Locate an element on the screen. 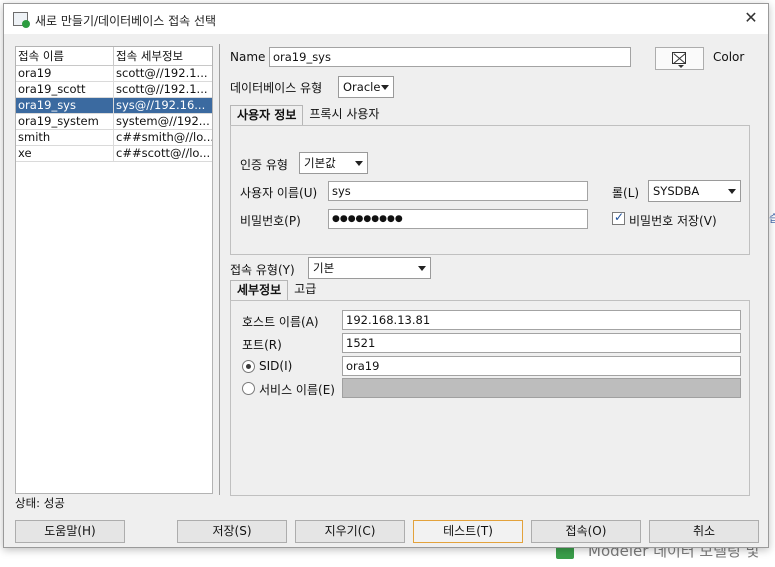 The width and height of the screenshot is (775, 567). auth-type-label: 인증 유형 is located at coordinates (264, 165).